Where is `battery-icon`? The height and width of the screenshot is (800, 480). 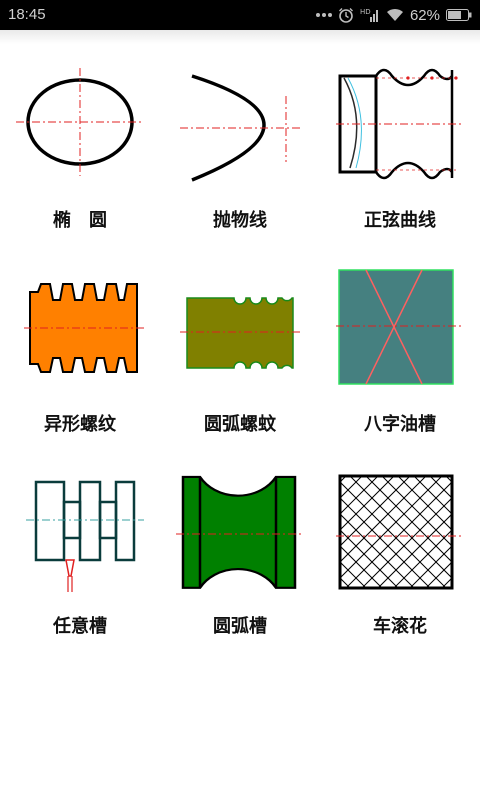 battery-icon is located at coordinates (459, 15).